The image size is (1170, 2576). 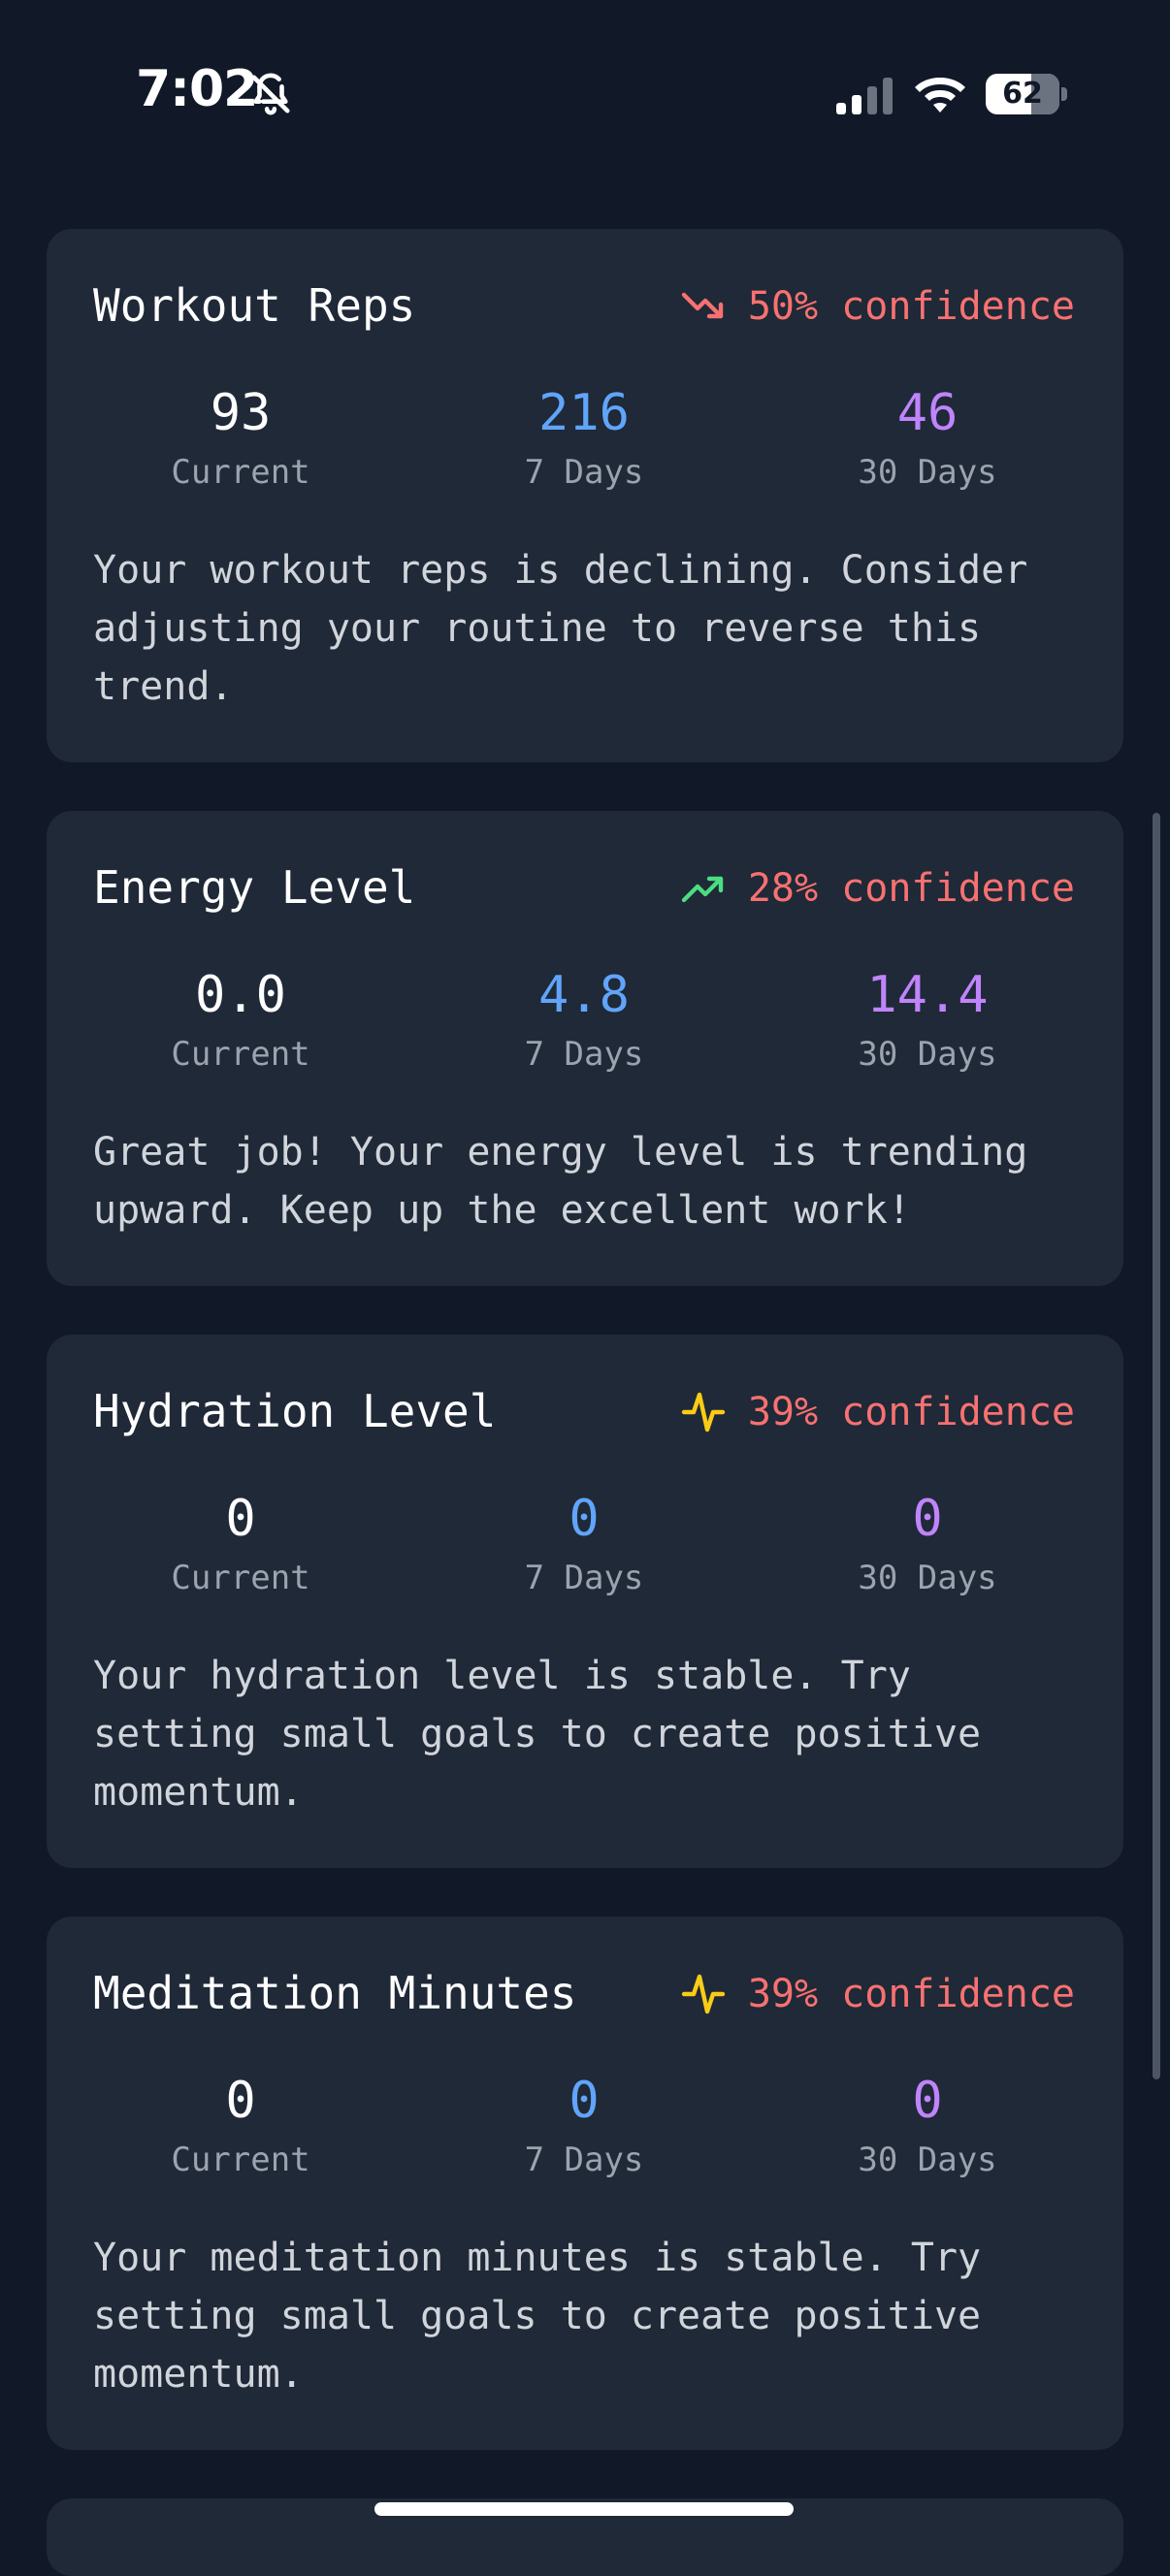 I want to click on trending-down-icon, so click(x=703, y=306).